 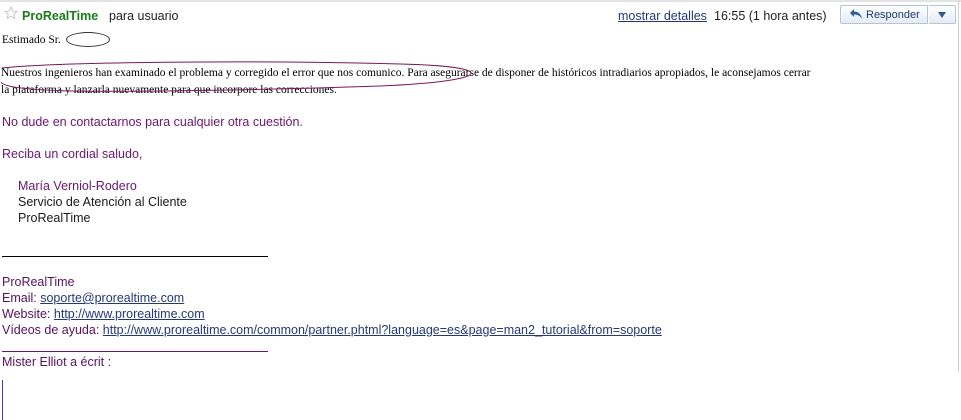 I want to click on closing: Reciba un cordial saludo,, so click(x=72, y=154).